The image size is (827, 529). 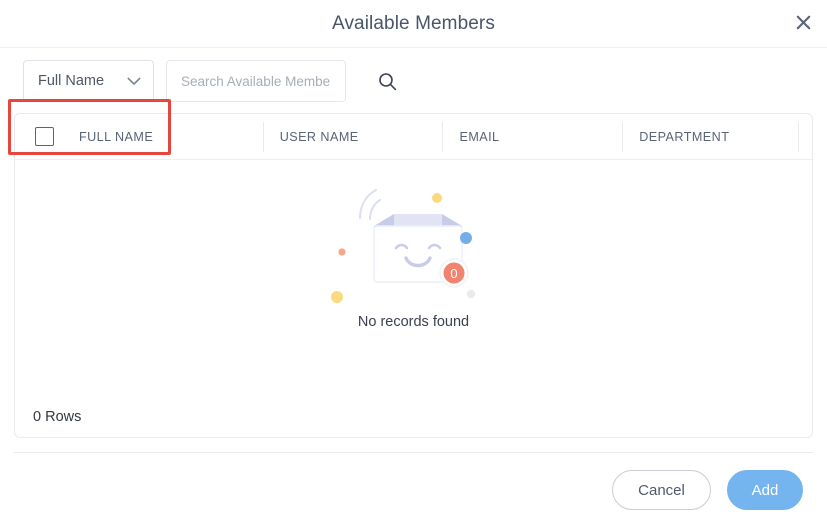 I want to click on empty-box-icon-glyph: 0, so click(x=402, y=246).